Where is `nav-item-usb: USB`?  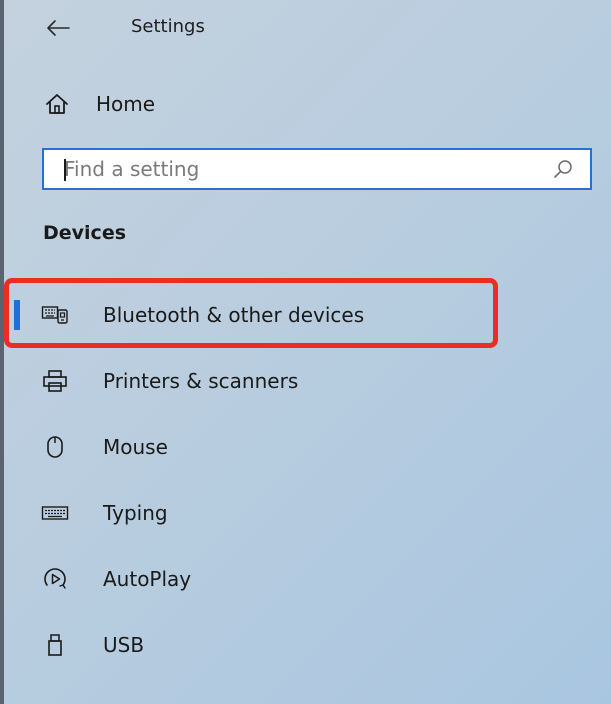
nav-item-usb: USB is located at coordinates (280, 645).